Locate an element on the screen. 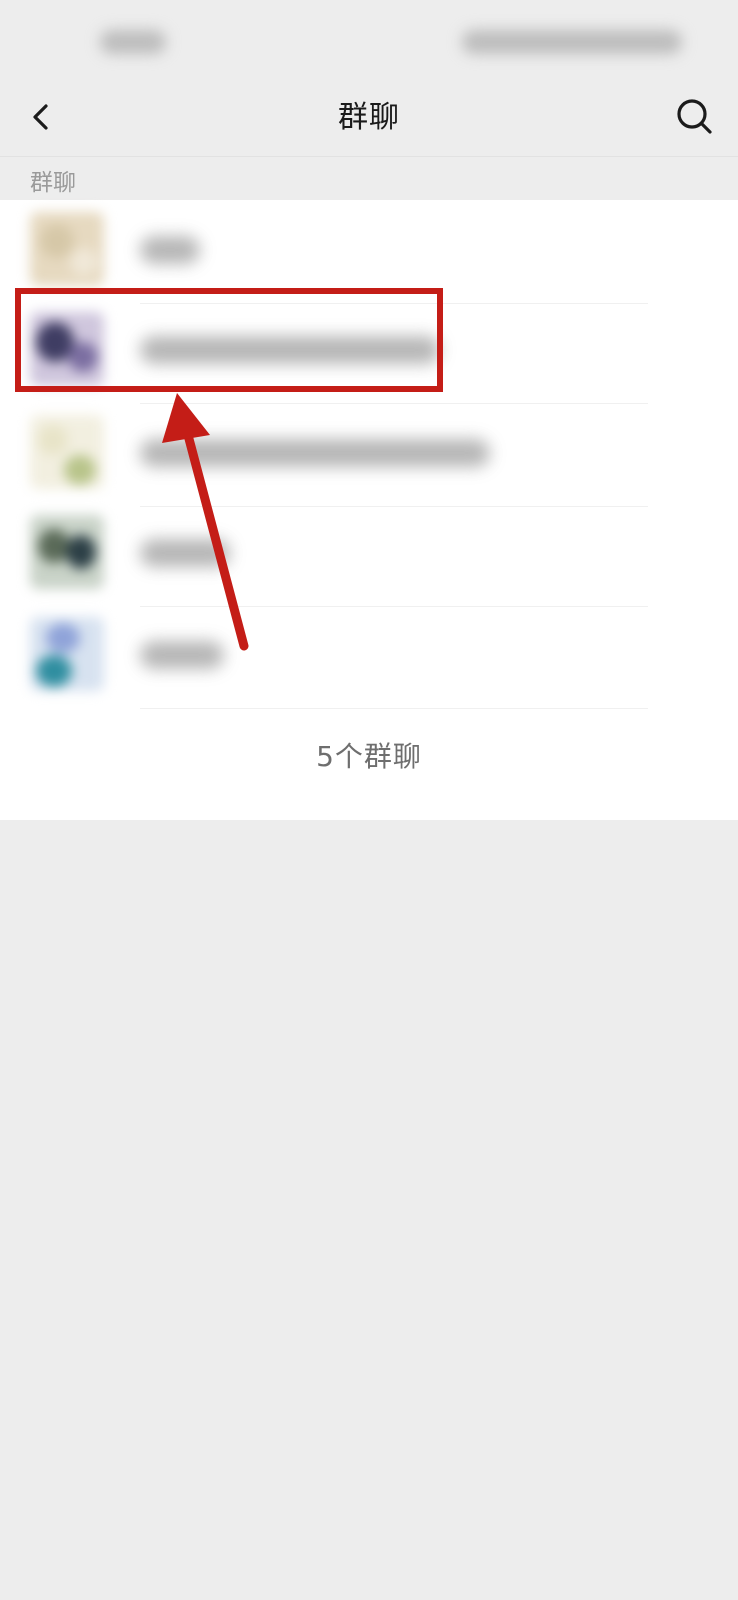 This screenshot has width=738, height=1600. page-title: 群聊 is located at coordinates (369, 117).